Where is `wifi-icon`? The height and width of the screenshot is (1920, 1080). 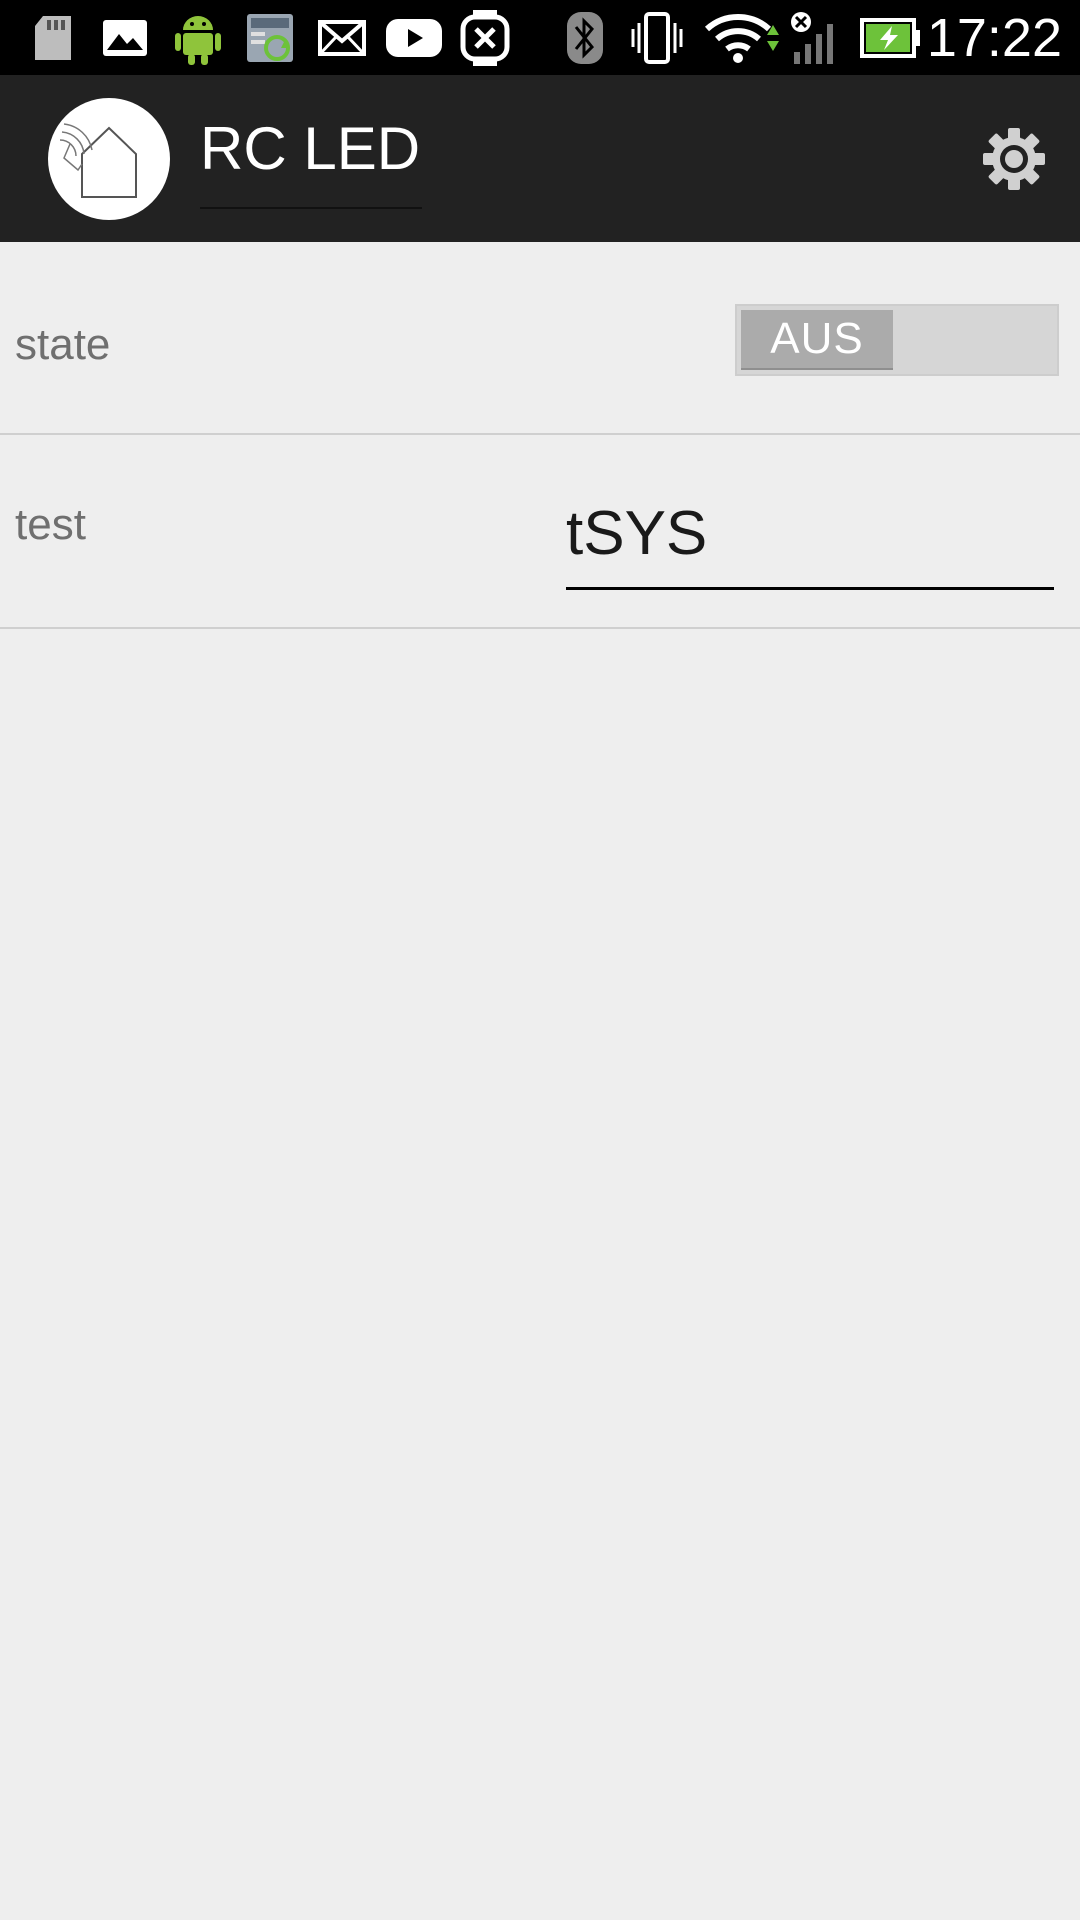 wifi-icon is located at coordinates (743, 38).